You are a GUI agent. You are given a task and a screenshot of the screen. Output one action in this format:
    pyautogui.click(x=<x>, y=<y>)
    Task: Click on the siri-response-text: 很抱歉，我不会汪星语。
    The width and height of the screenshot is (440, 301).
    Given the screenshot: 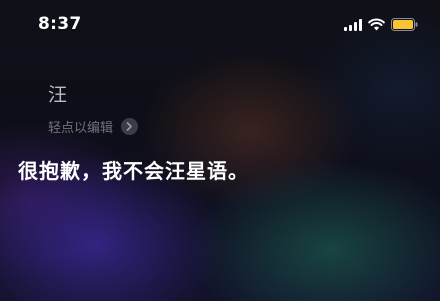 What is the action you would take?
    pyautogui.click(x=133, y=171)
    